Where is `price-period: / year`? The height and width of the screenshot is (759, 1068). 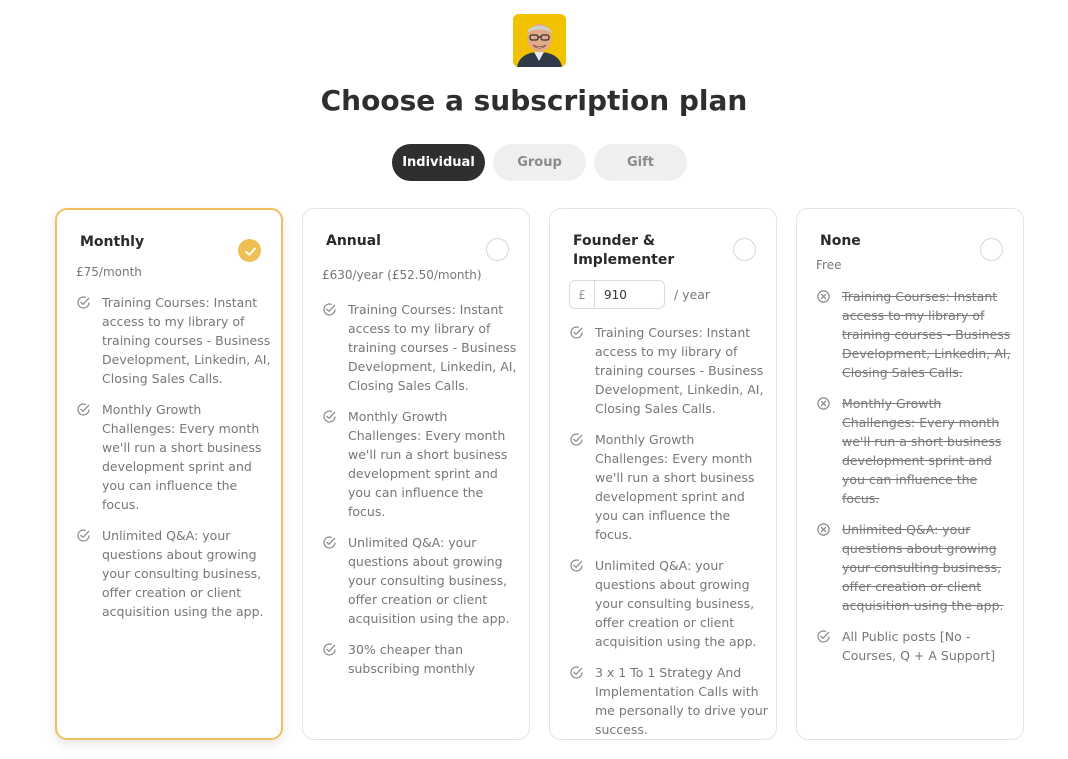 price-period: / year is located at coordinates (692, 294).